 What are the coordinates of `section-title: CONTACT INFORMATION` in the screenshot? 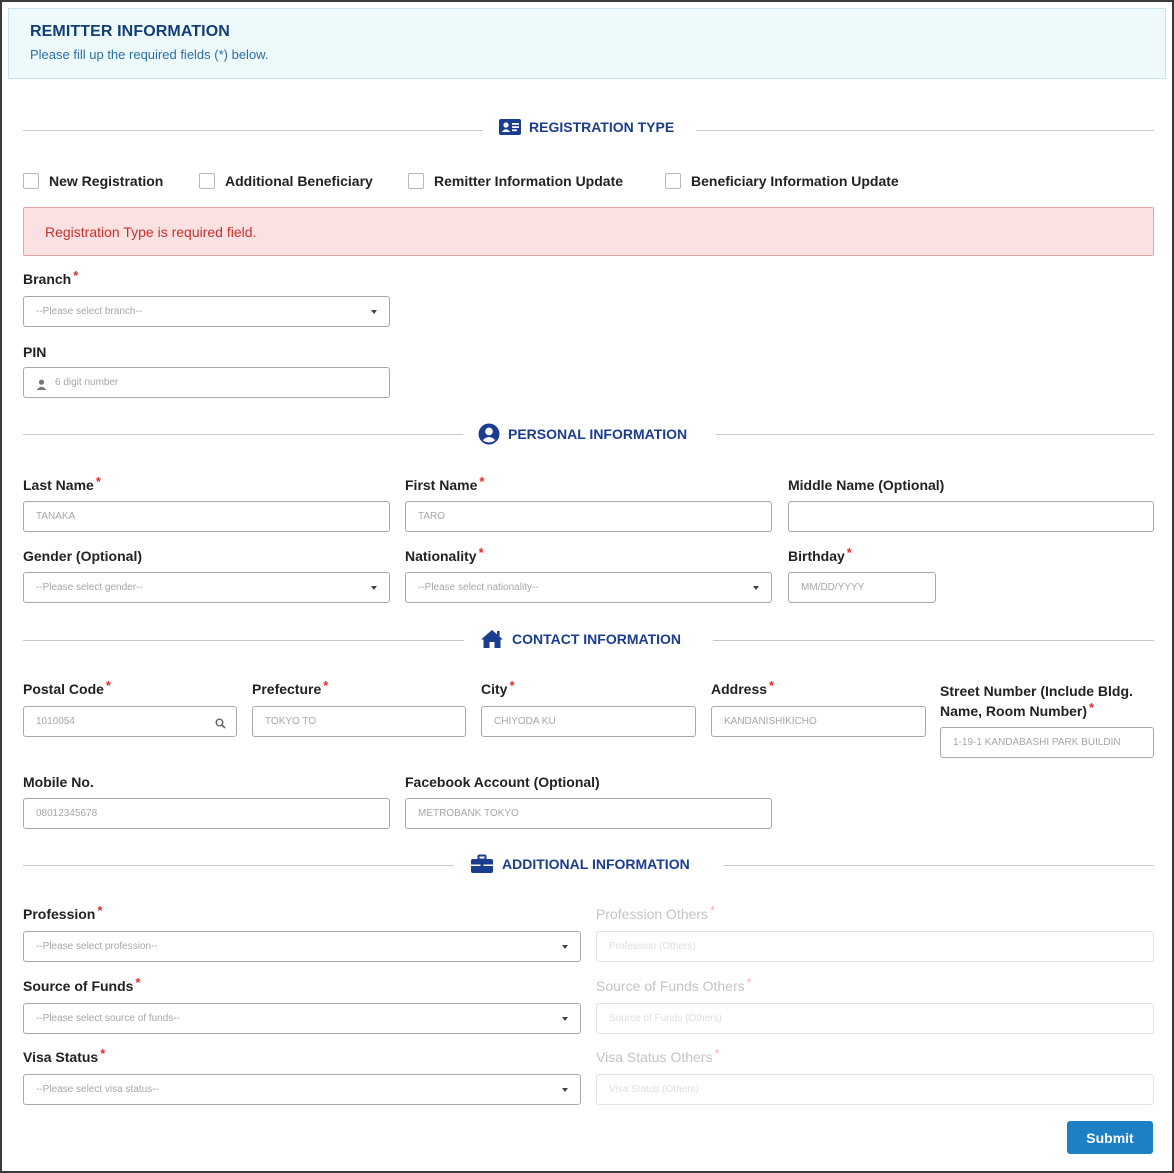 It's located at (597, 639).